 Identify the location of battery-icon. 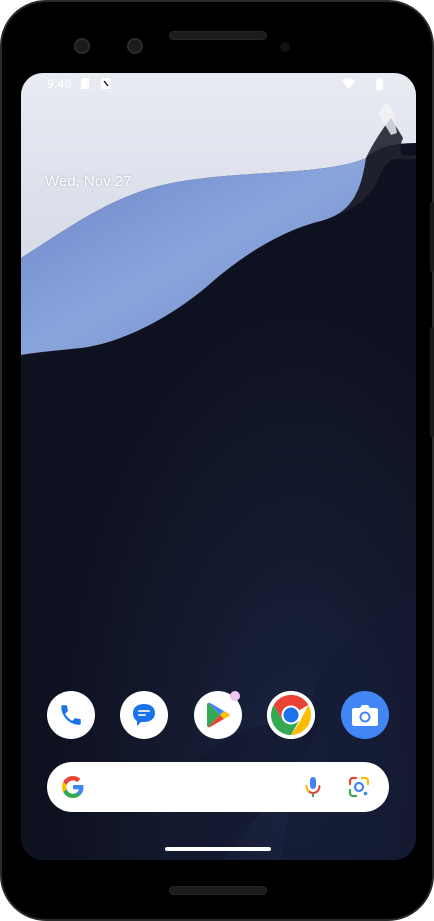
(379, 85).